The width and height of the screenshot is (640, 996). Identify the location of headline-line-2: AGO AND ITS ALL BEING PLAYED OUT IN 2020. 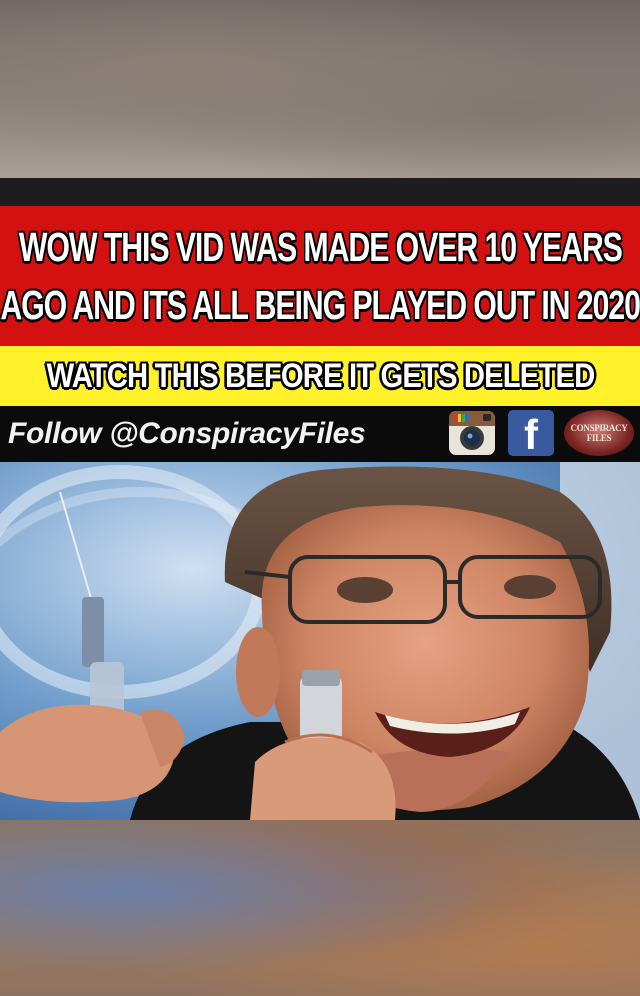
(320, 305).